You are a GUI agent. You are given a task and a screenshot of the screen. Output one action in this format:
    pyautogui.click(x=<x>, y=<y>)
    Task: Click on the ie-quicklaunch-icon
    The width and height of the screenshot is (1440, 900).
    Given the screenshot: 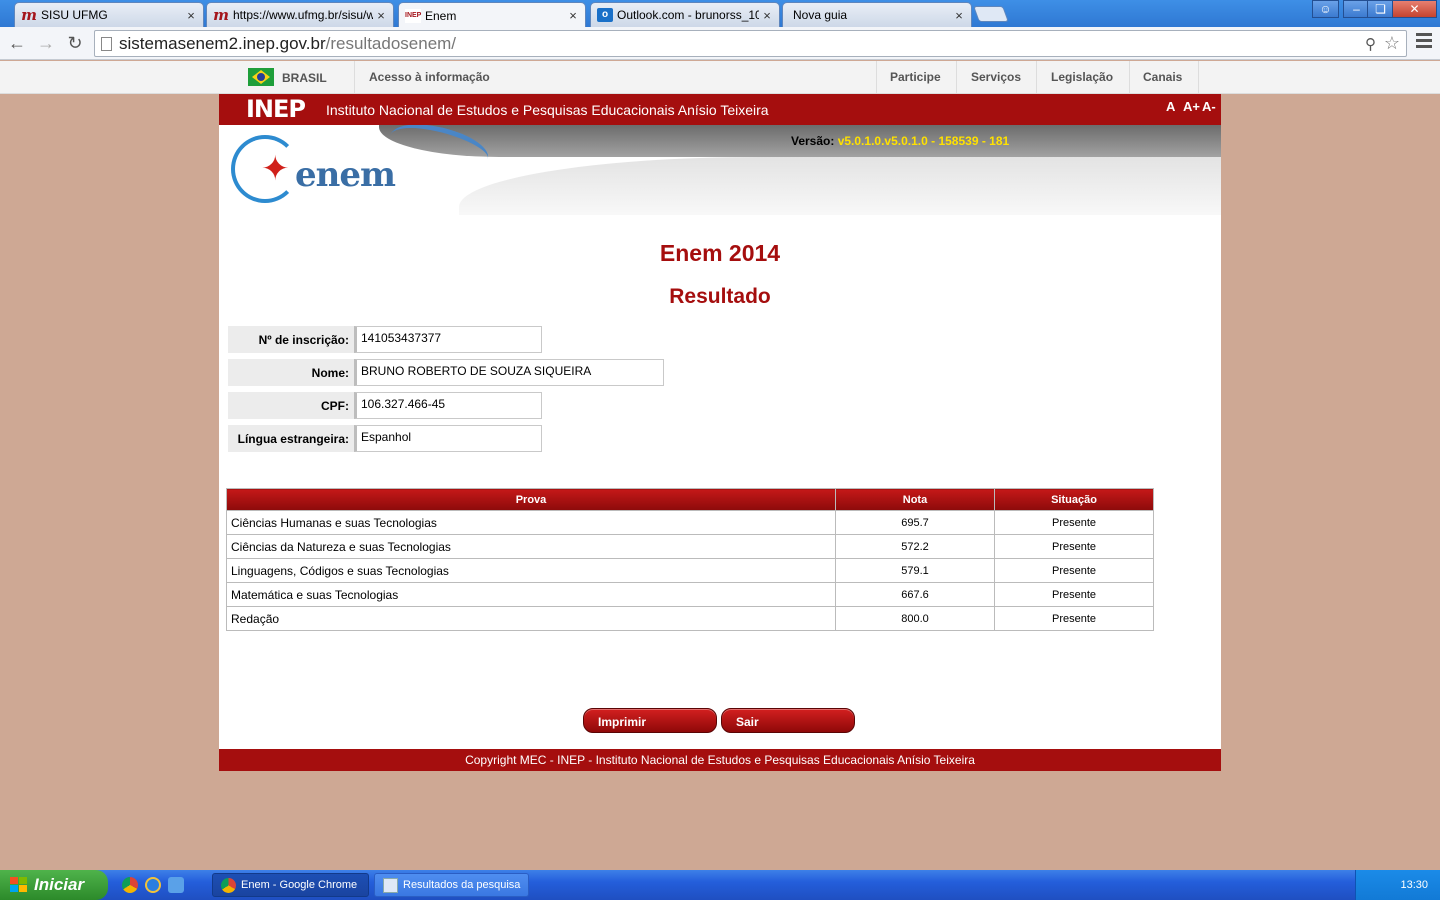 What is the action you would take?
    pyautogui.click(x=153, y=885)
    